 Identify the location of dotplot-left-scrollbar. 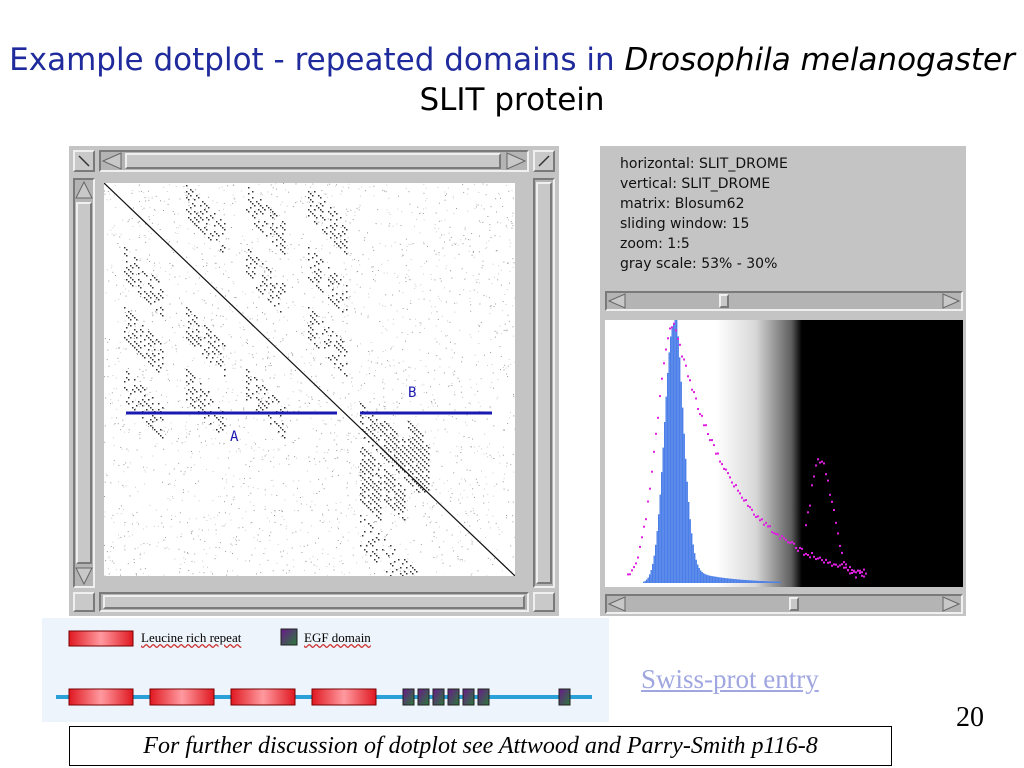
(84, 383).